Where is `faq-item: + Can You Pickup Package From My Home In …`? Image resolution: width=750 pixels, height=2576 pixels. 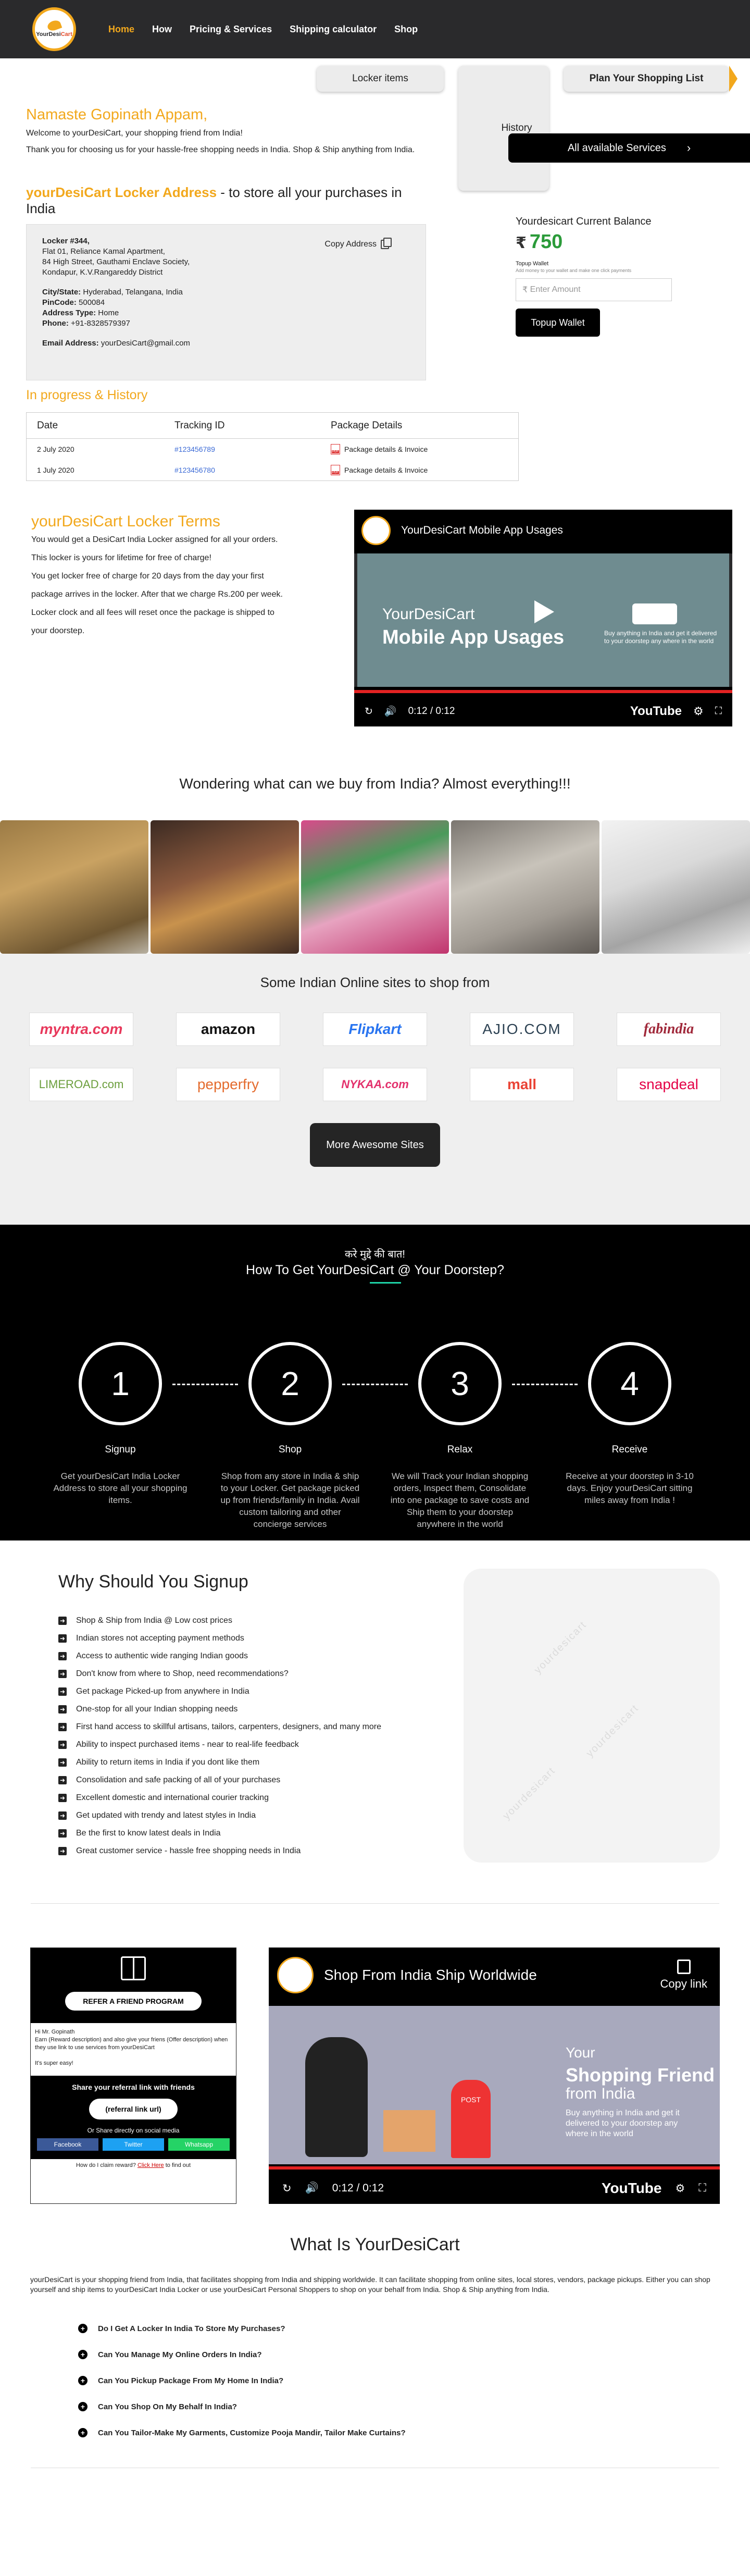 faq-item: + Can You Pickup Package From My Home In … is located at coordinates (414, 2381).